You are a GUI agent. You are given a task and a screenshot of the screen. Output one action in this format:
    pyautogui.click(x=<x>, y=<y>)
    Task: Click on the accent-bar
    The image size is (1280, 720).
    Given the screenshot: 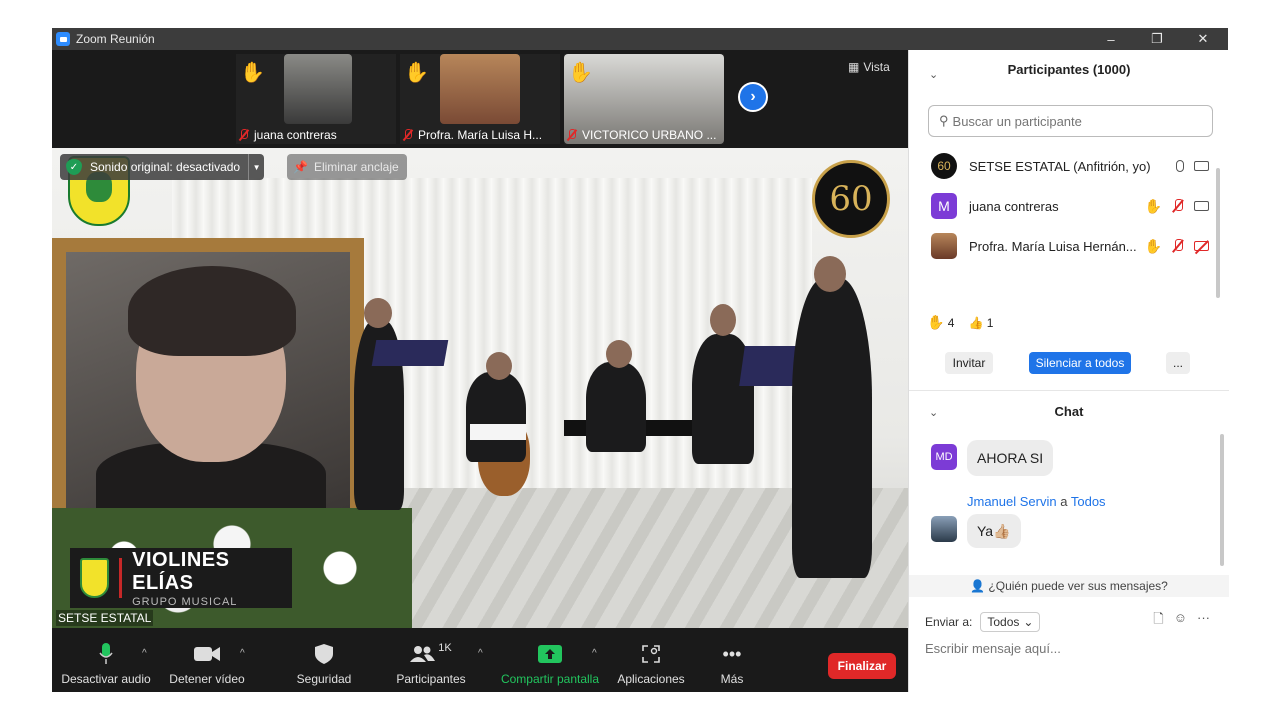 What is the action you would take?
    pyautogui.click(x=121, y=578)
    